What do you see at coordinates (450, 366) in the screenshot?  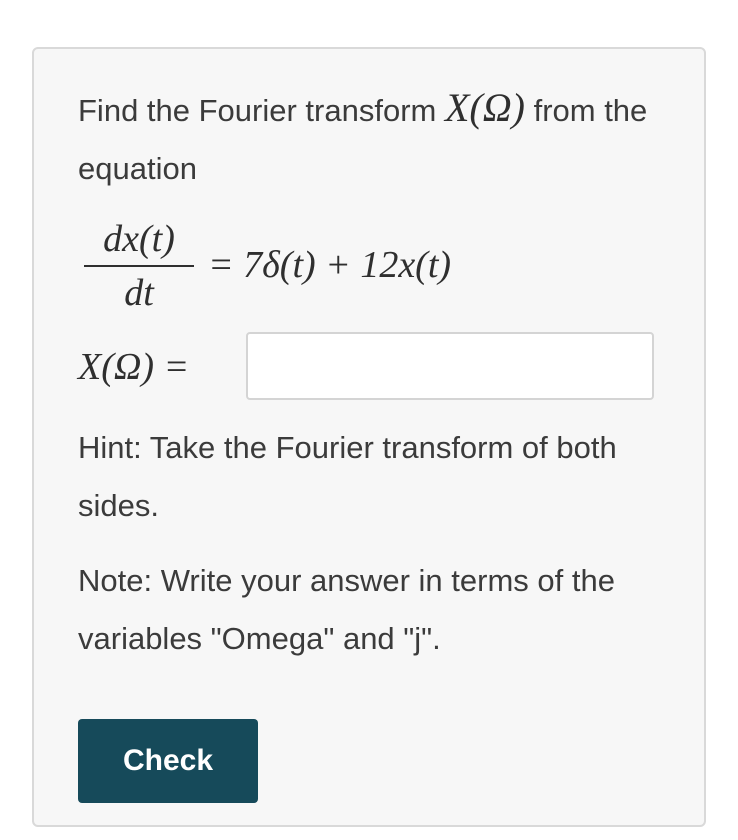 I see `answer-input` at bounding box center [450, 366].